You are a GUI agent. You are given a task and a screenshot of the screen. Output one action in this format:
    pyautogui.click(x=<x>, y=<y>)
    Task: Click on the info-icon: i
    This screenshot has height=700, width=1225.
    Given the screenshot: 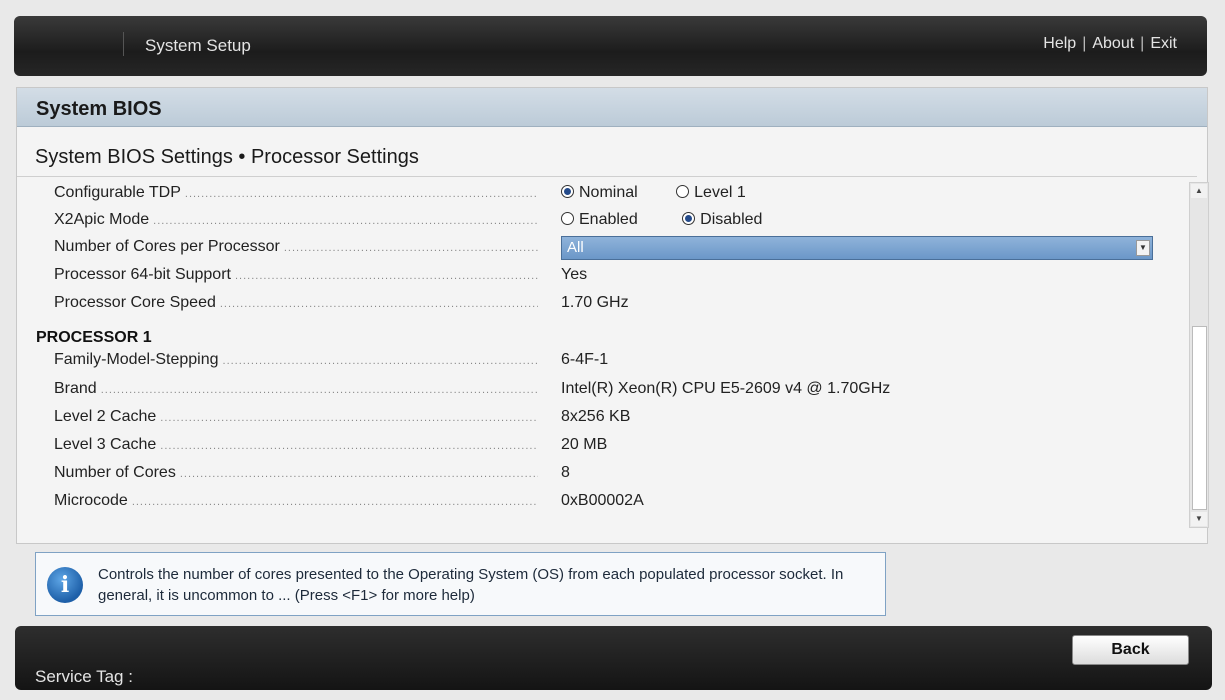 What is the action you would take?
    pyautogui.click(x=65, y=585)
    